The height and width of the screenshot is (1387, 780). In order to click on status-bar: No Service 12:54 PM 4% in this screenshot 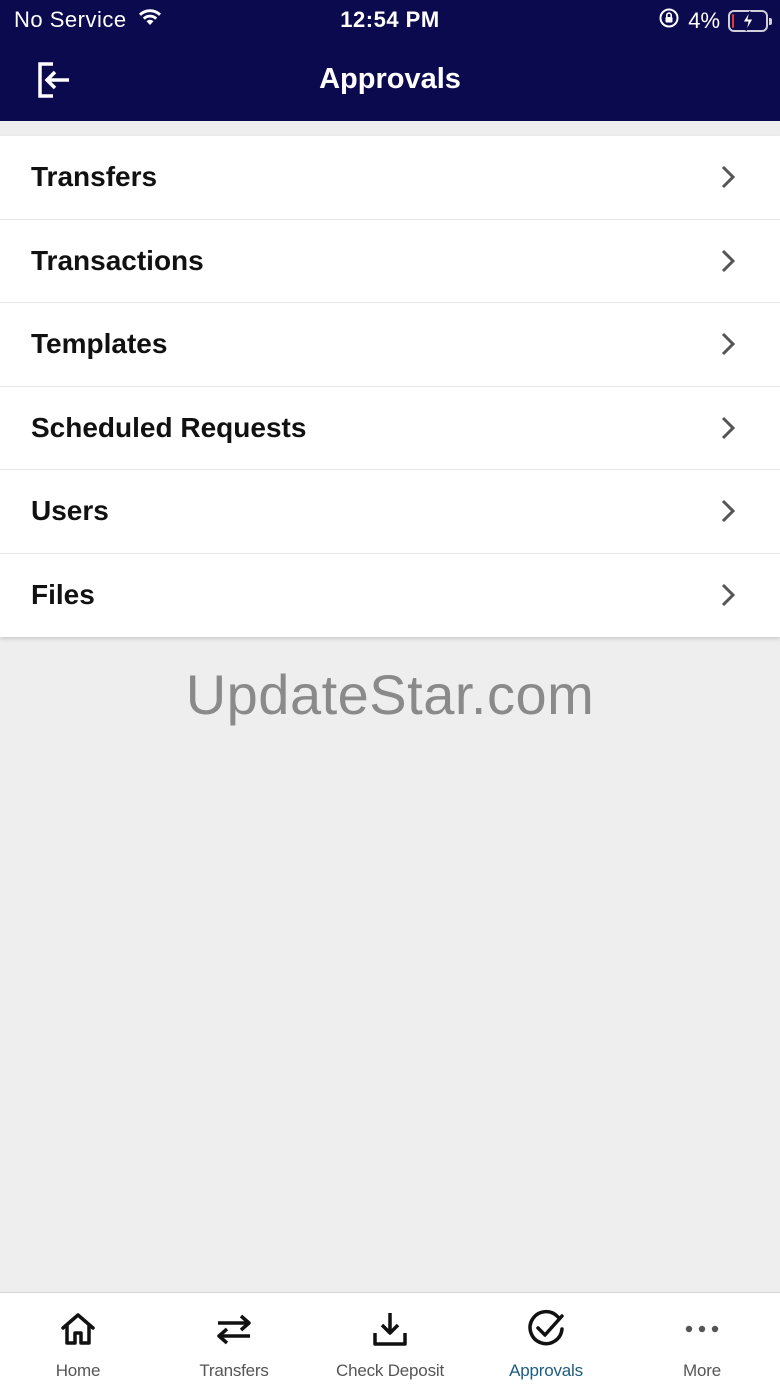, I will do `click(390, 20)`.